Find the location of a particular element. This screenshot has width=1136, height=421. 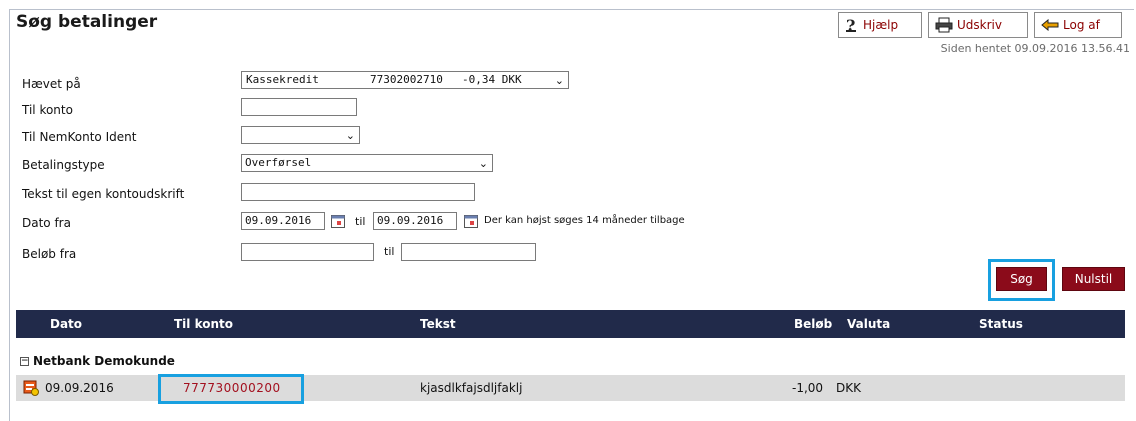

beloeb-til-label: til is located at coordinates (389, 251).